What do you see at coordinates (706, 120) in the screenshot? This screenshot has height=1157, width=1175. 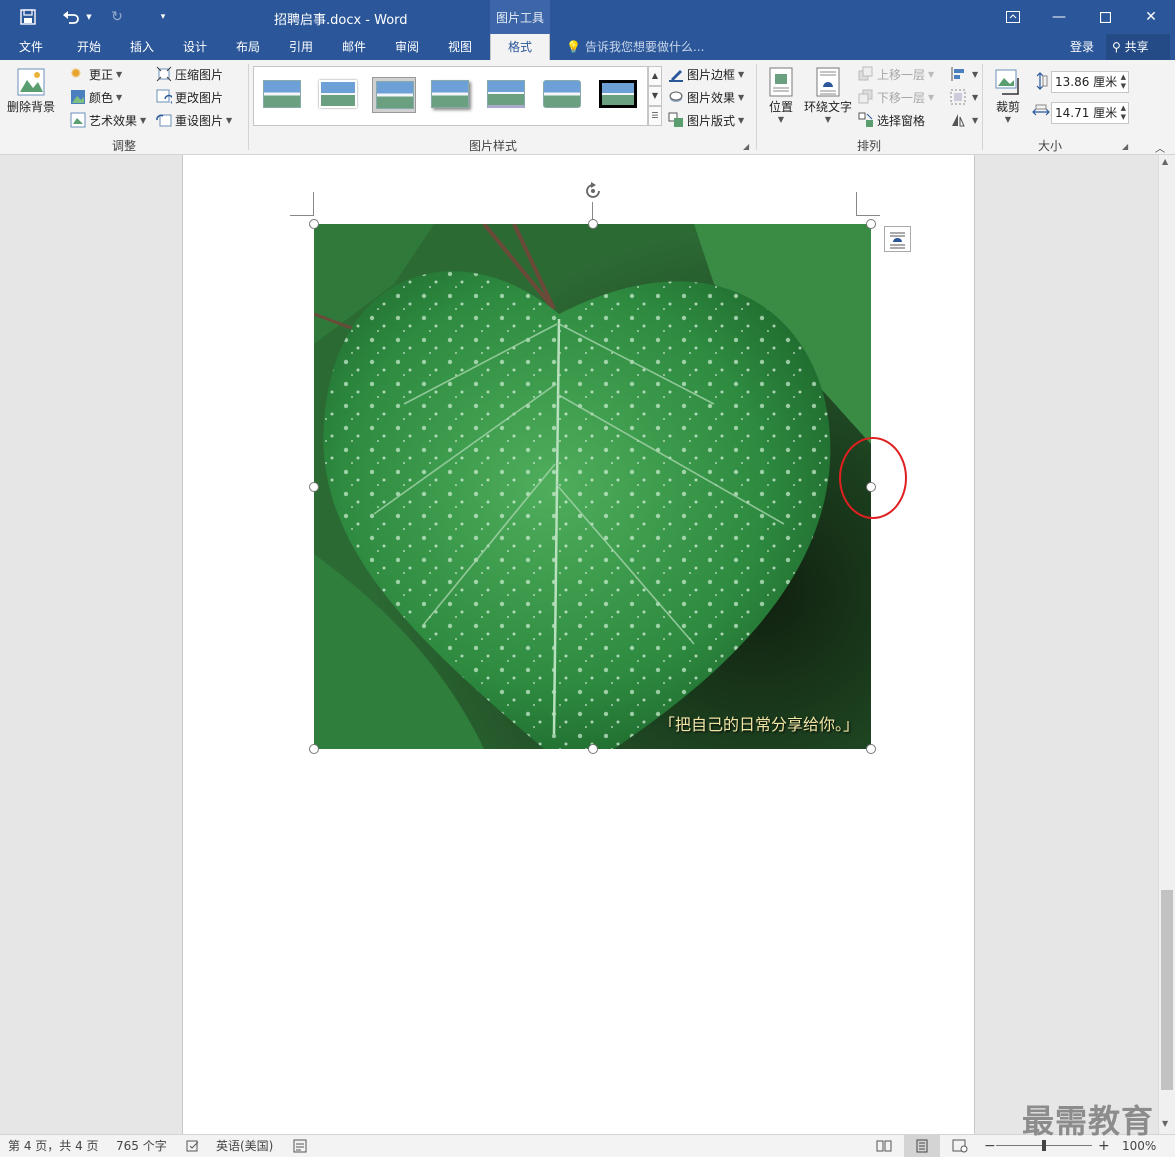 I see `picture-layout-button: 图片版式 ▼` at bounding box center [706, 120].